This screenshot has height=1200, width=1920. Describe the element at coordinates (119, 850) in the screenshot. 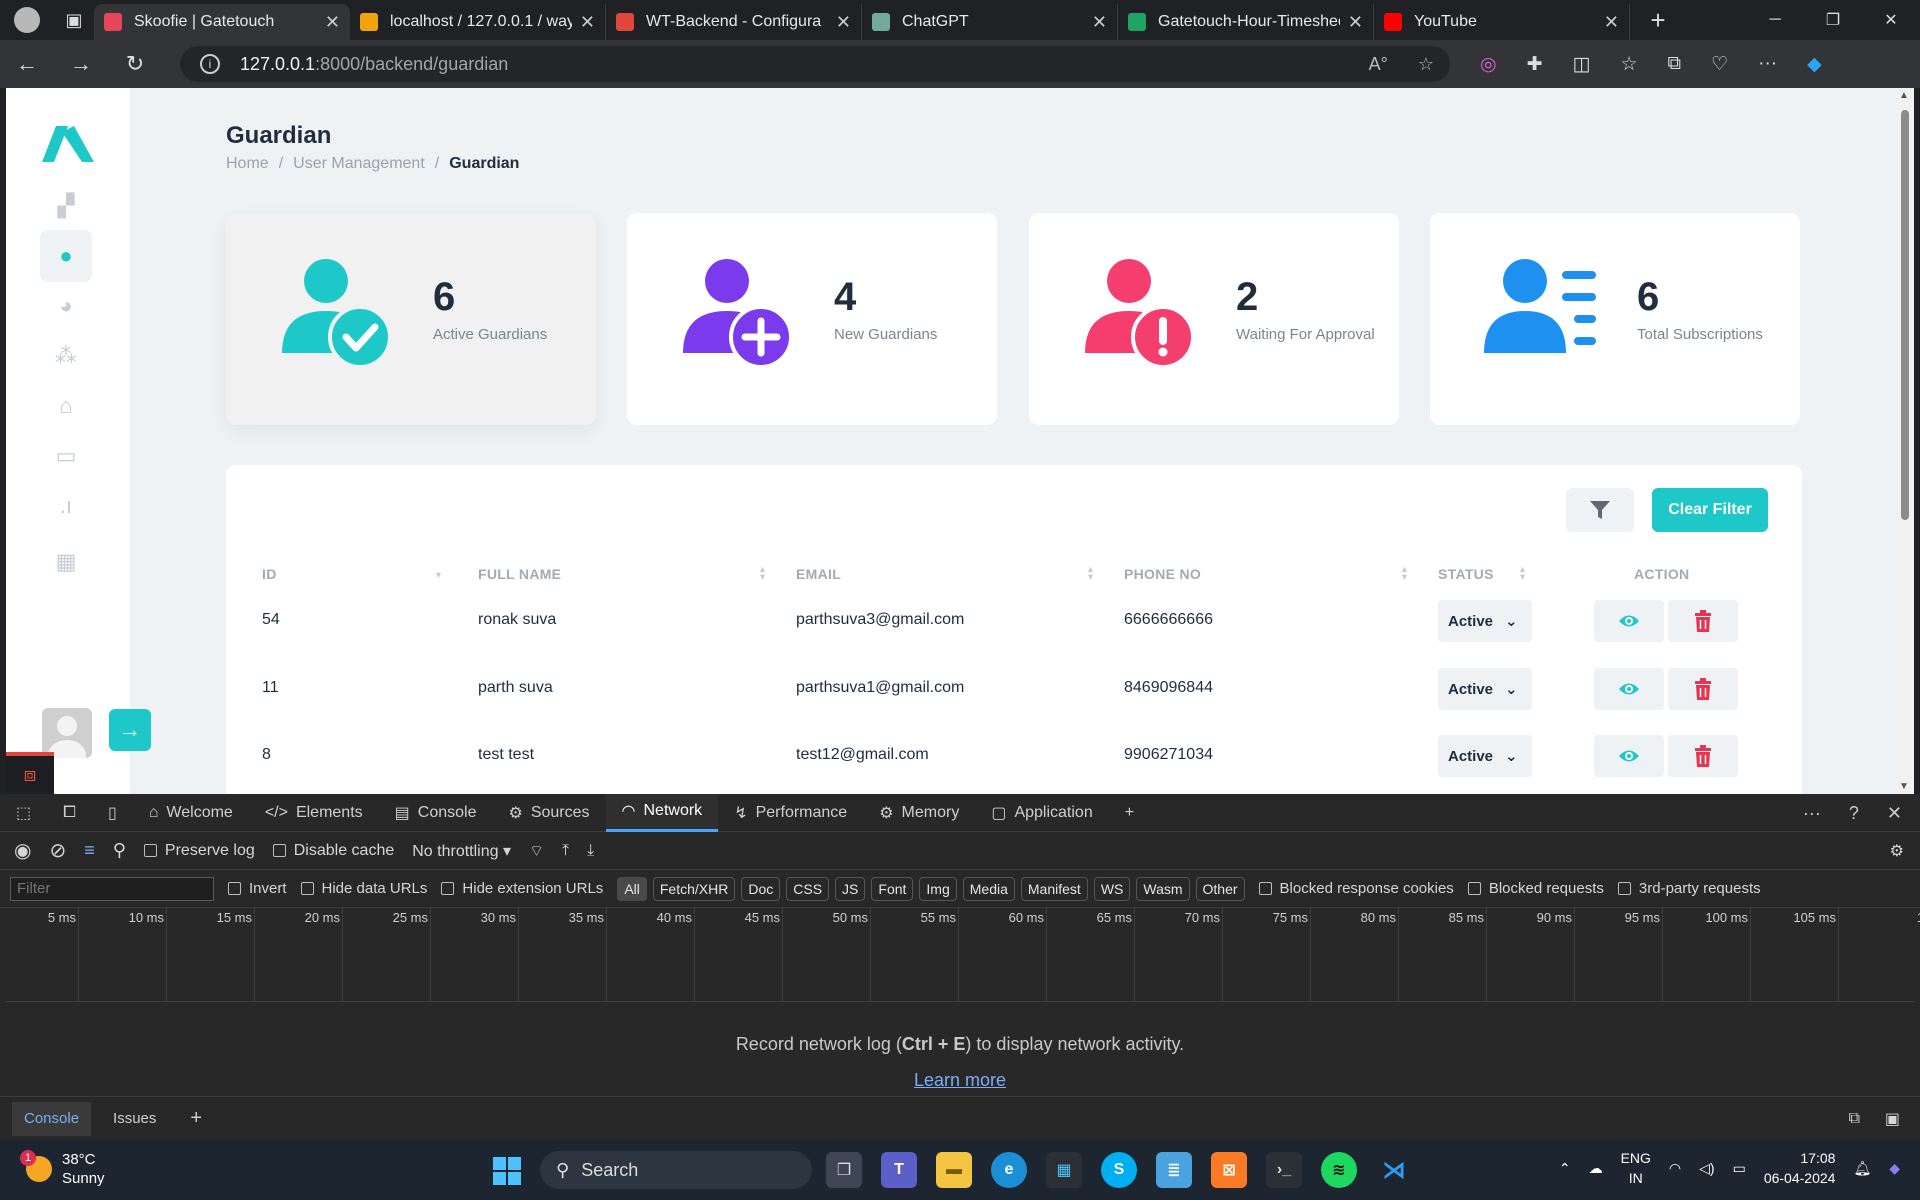

I see `search-icon: ⚲` at that location.